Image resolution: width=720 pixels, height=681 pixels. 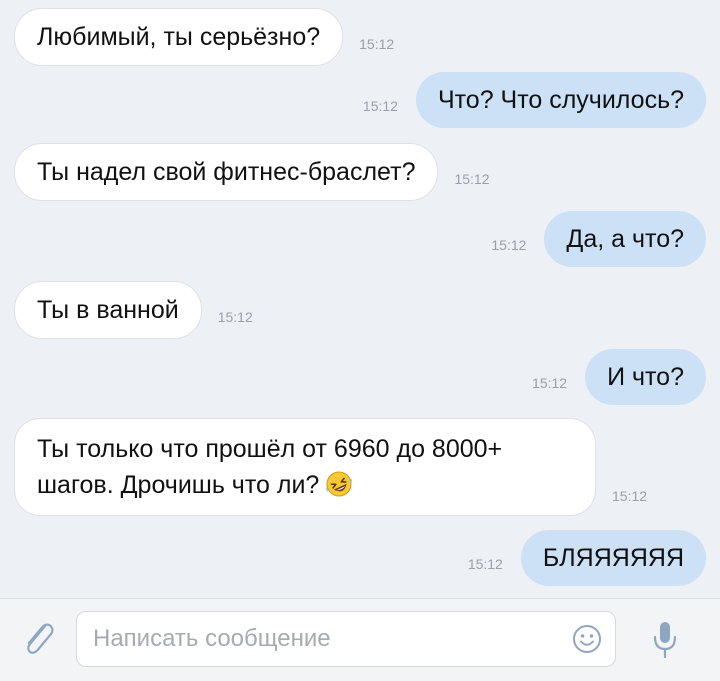 I want to click on message-bubble: Любимый, ты серьёзно?, so click(x=179, y=37).